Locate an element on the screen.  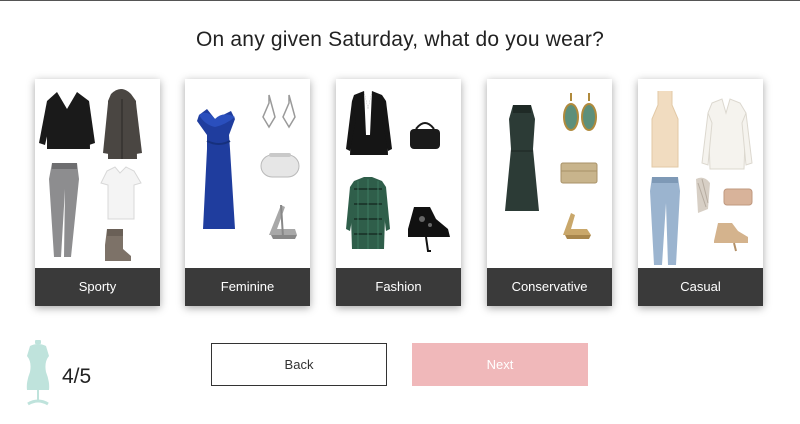
question-title: On any given Saturday, what do you wear? is located at coordinates (399, 39).